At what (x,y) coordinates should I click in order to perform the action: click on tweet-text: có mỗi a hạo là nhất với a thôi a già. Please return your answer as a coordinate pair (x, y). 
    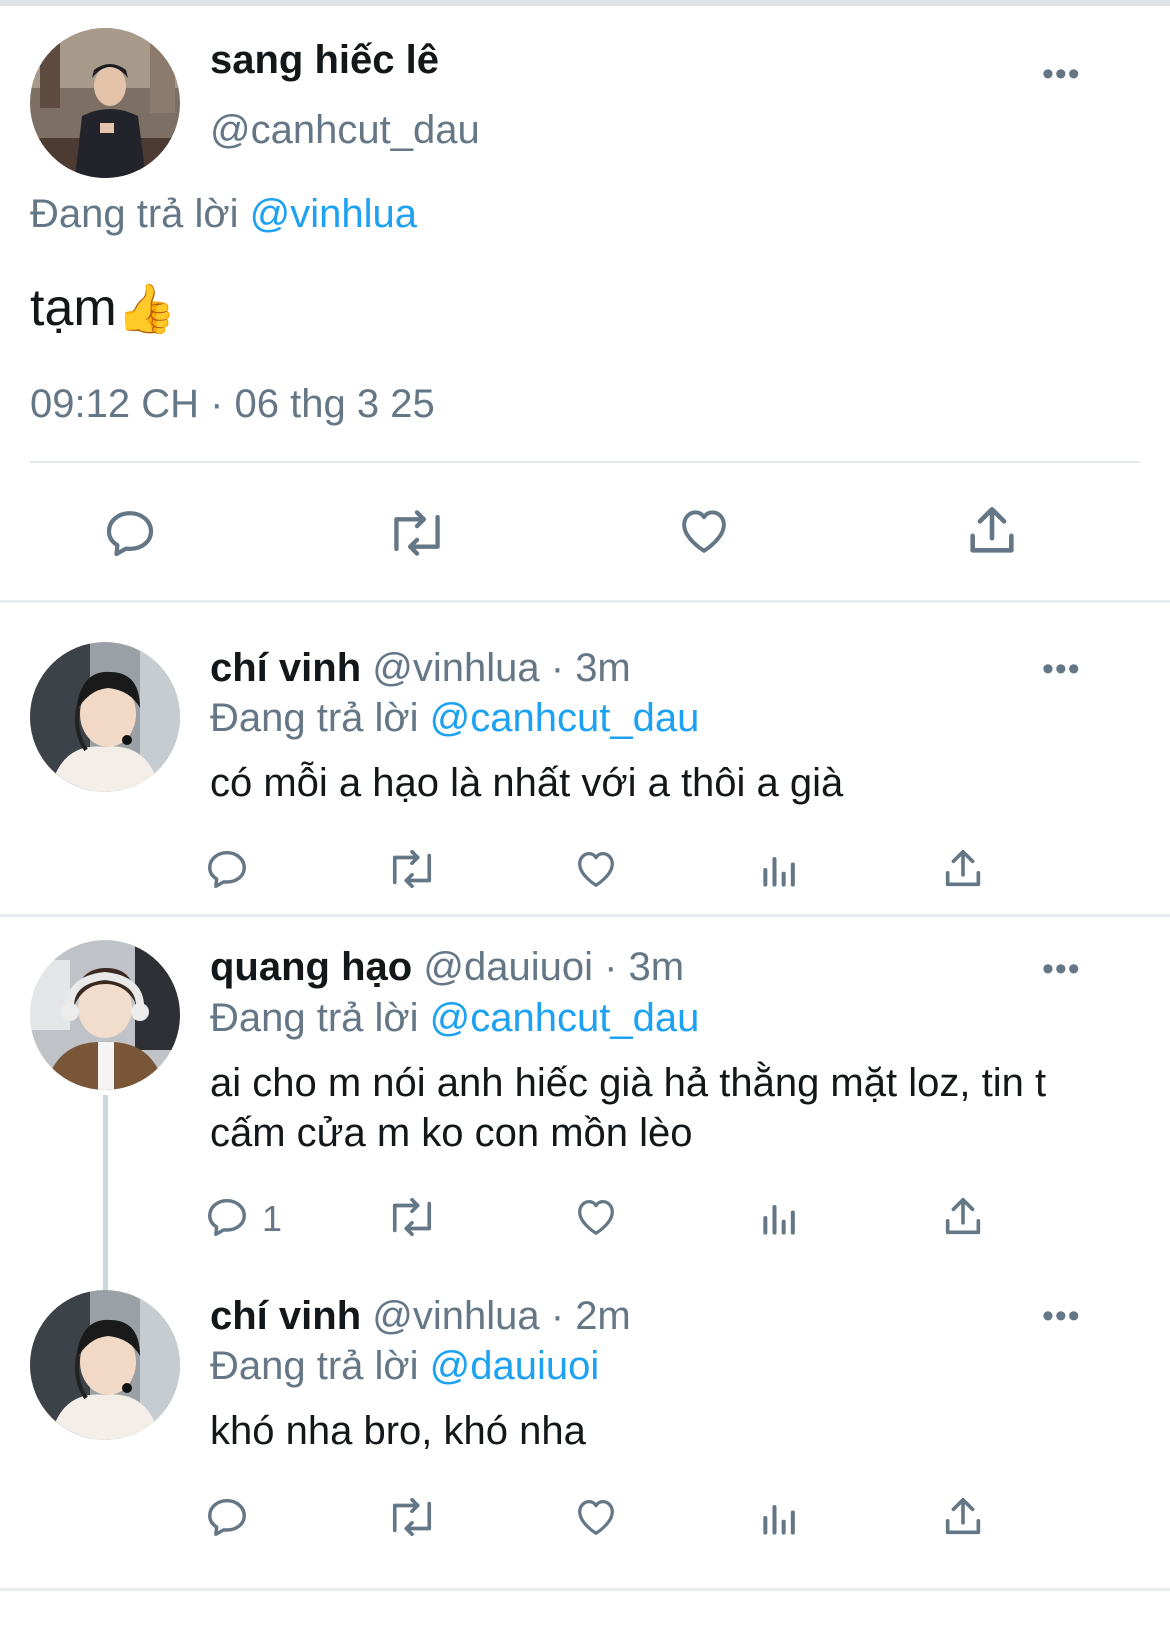
    Looking at the image, I should click on (527, 783).